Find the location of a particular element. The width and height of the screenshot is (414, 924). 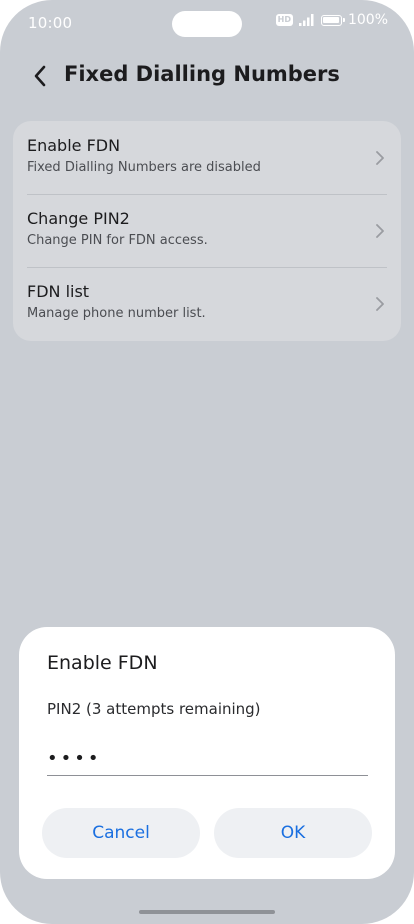

settings-item-title: FDN list is located at coordinates (58, 291).